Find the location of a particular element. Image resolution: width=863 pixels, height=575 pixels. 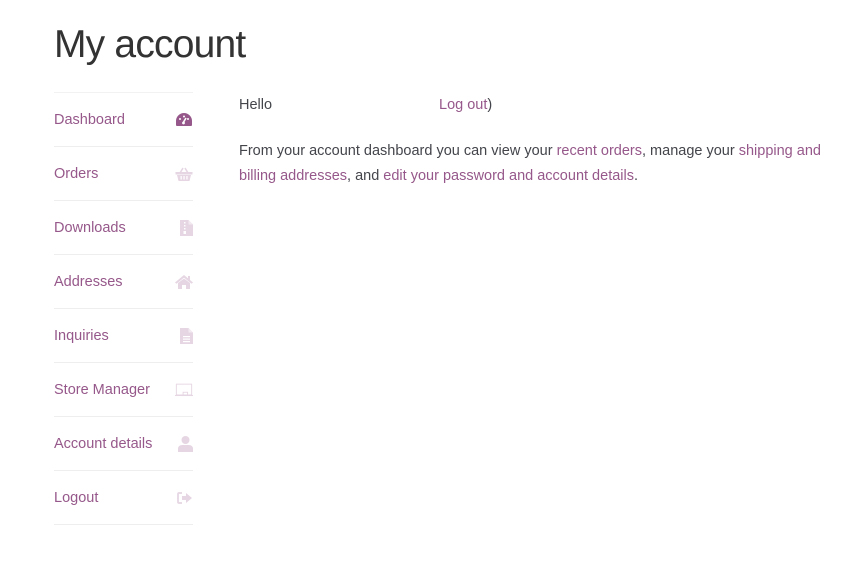

nav-label: Orders is located at coordinates (76, 173).